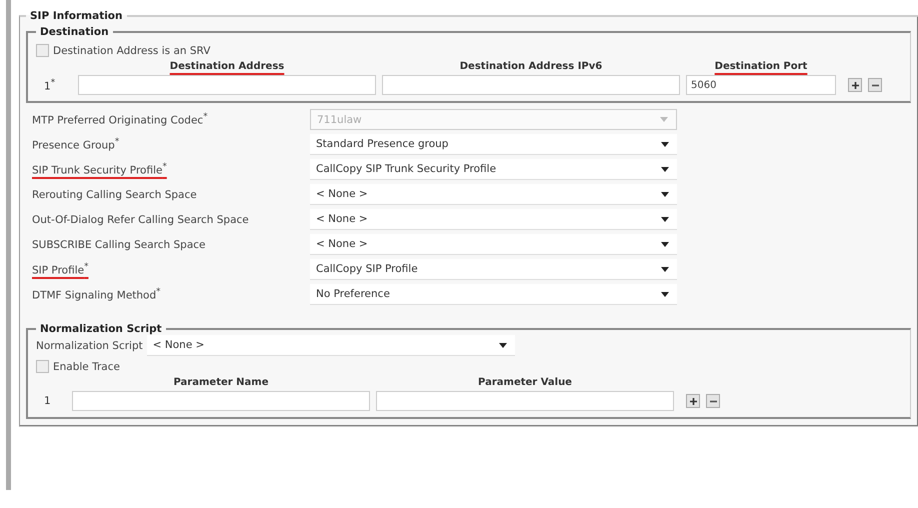  What do you see at coordinates (60, 269) in the screenshot?
I see `field-label: SIP Profile$^{*}$` at bounding box center [60, 269].